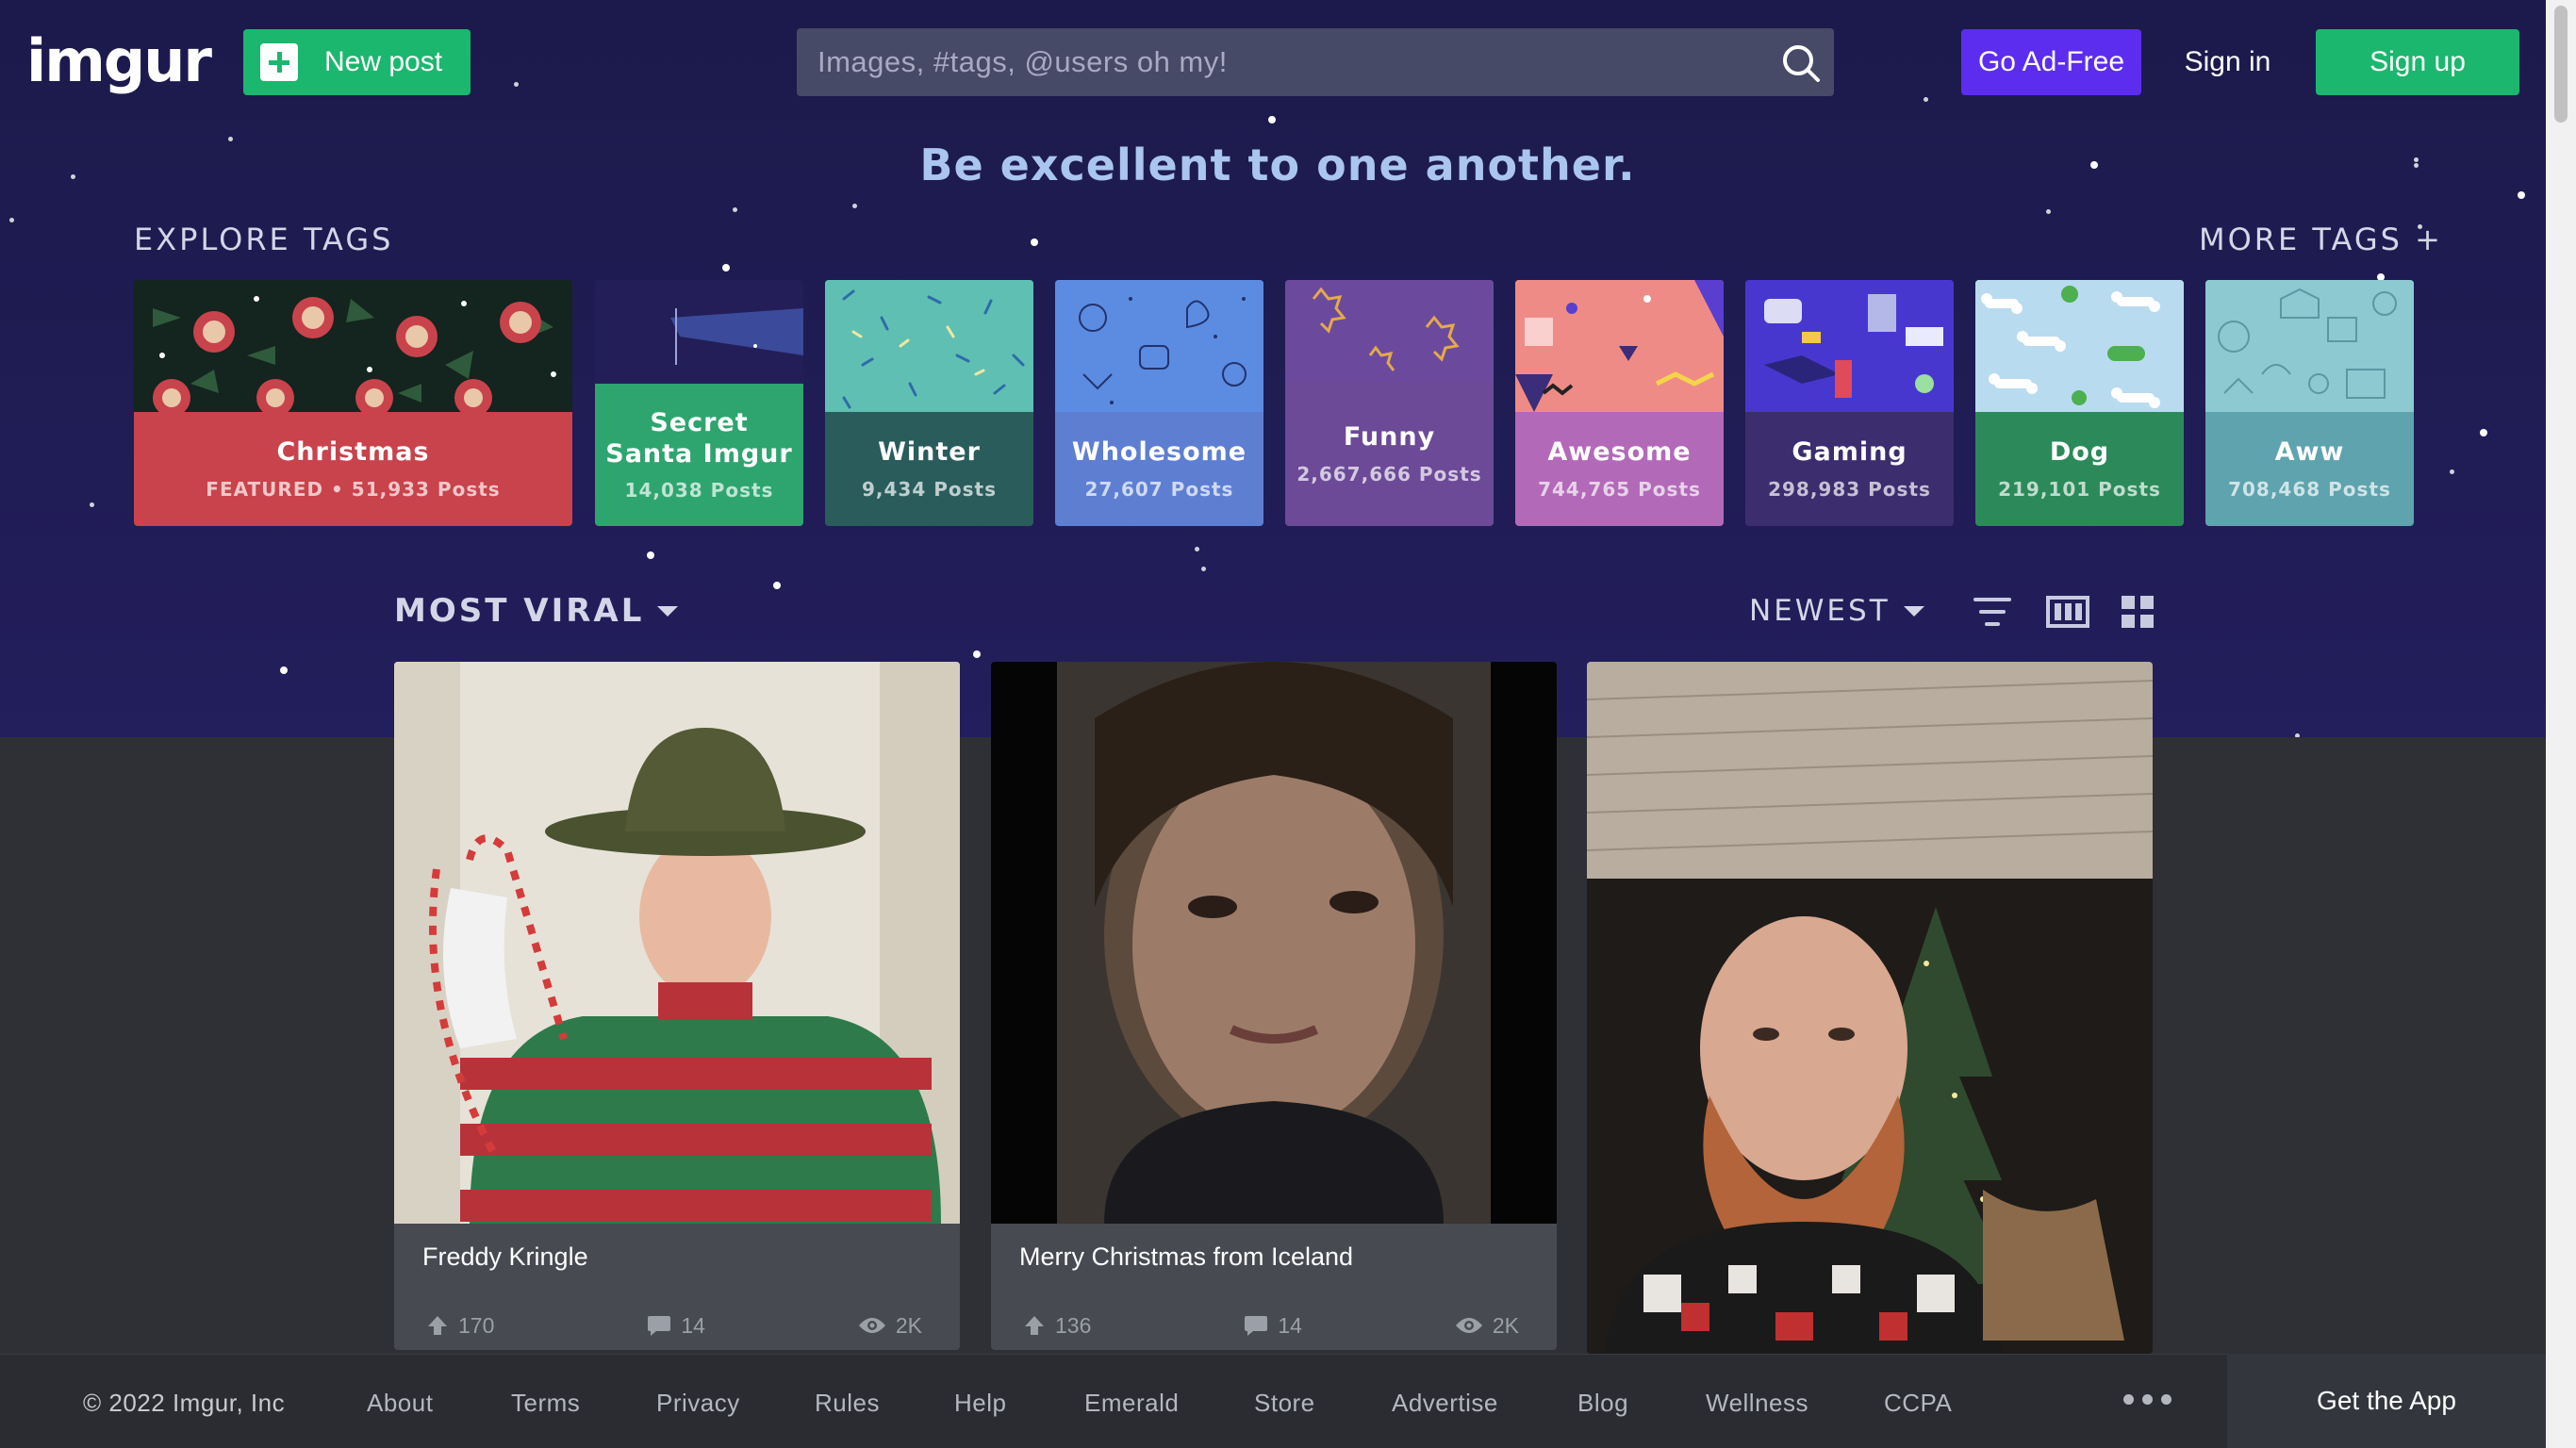  I want to click on tag-name: Awesome, so click(1619, 452).